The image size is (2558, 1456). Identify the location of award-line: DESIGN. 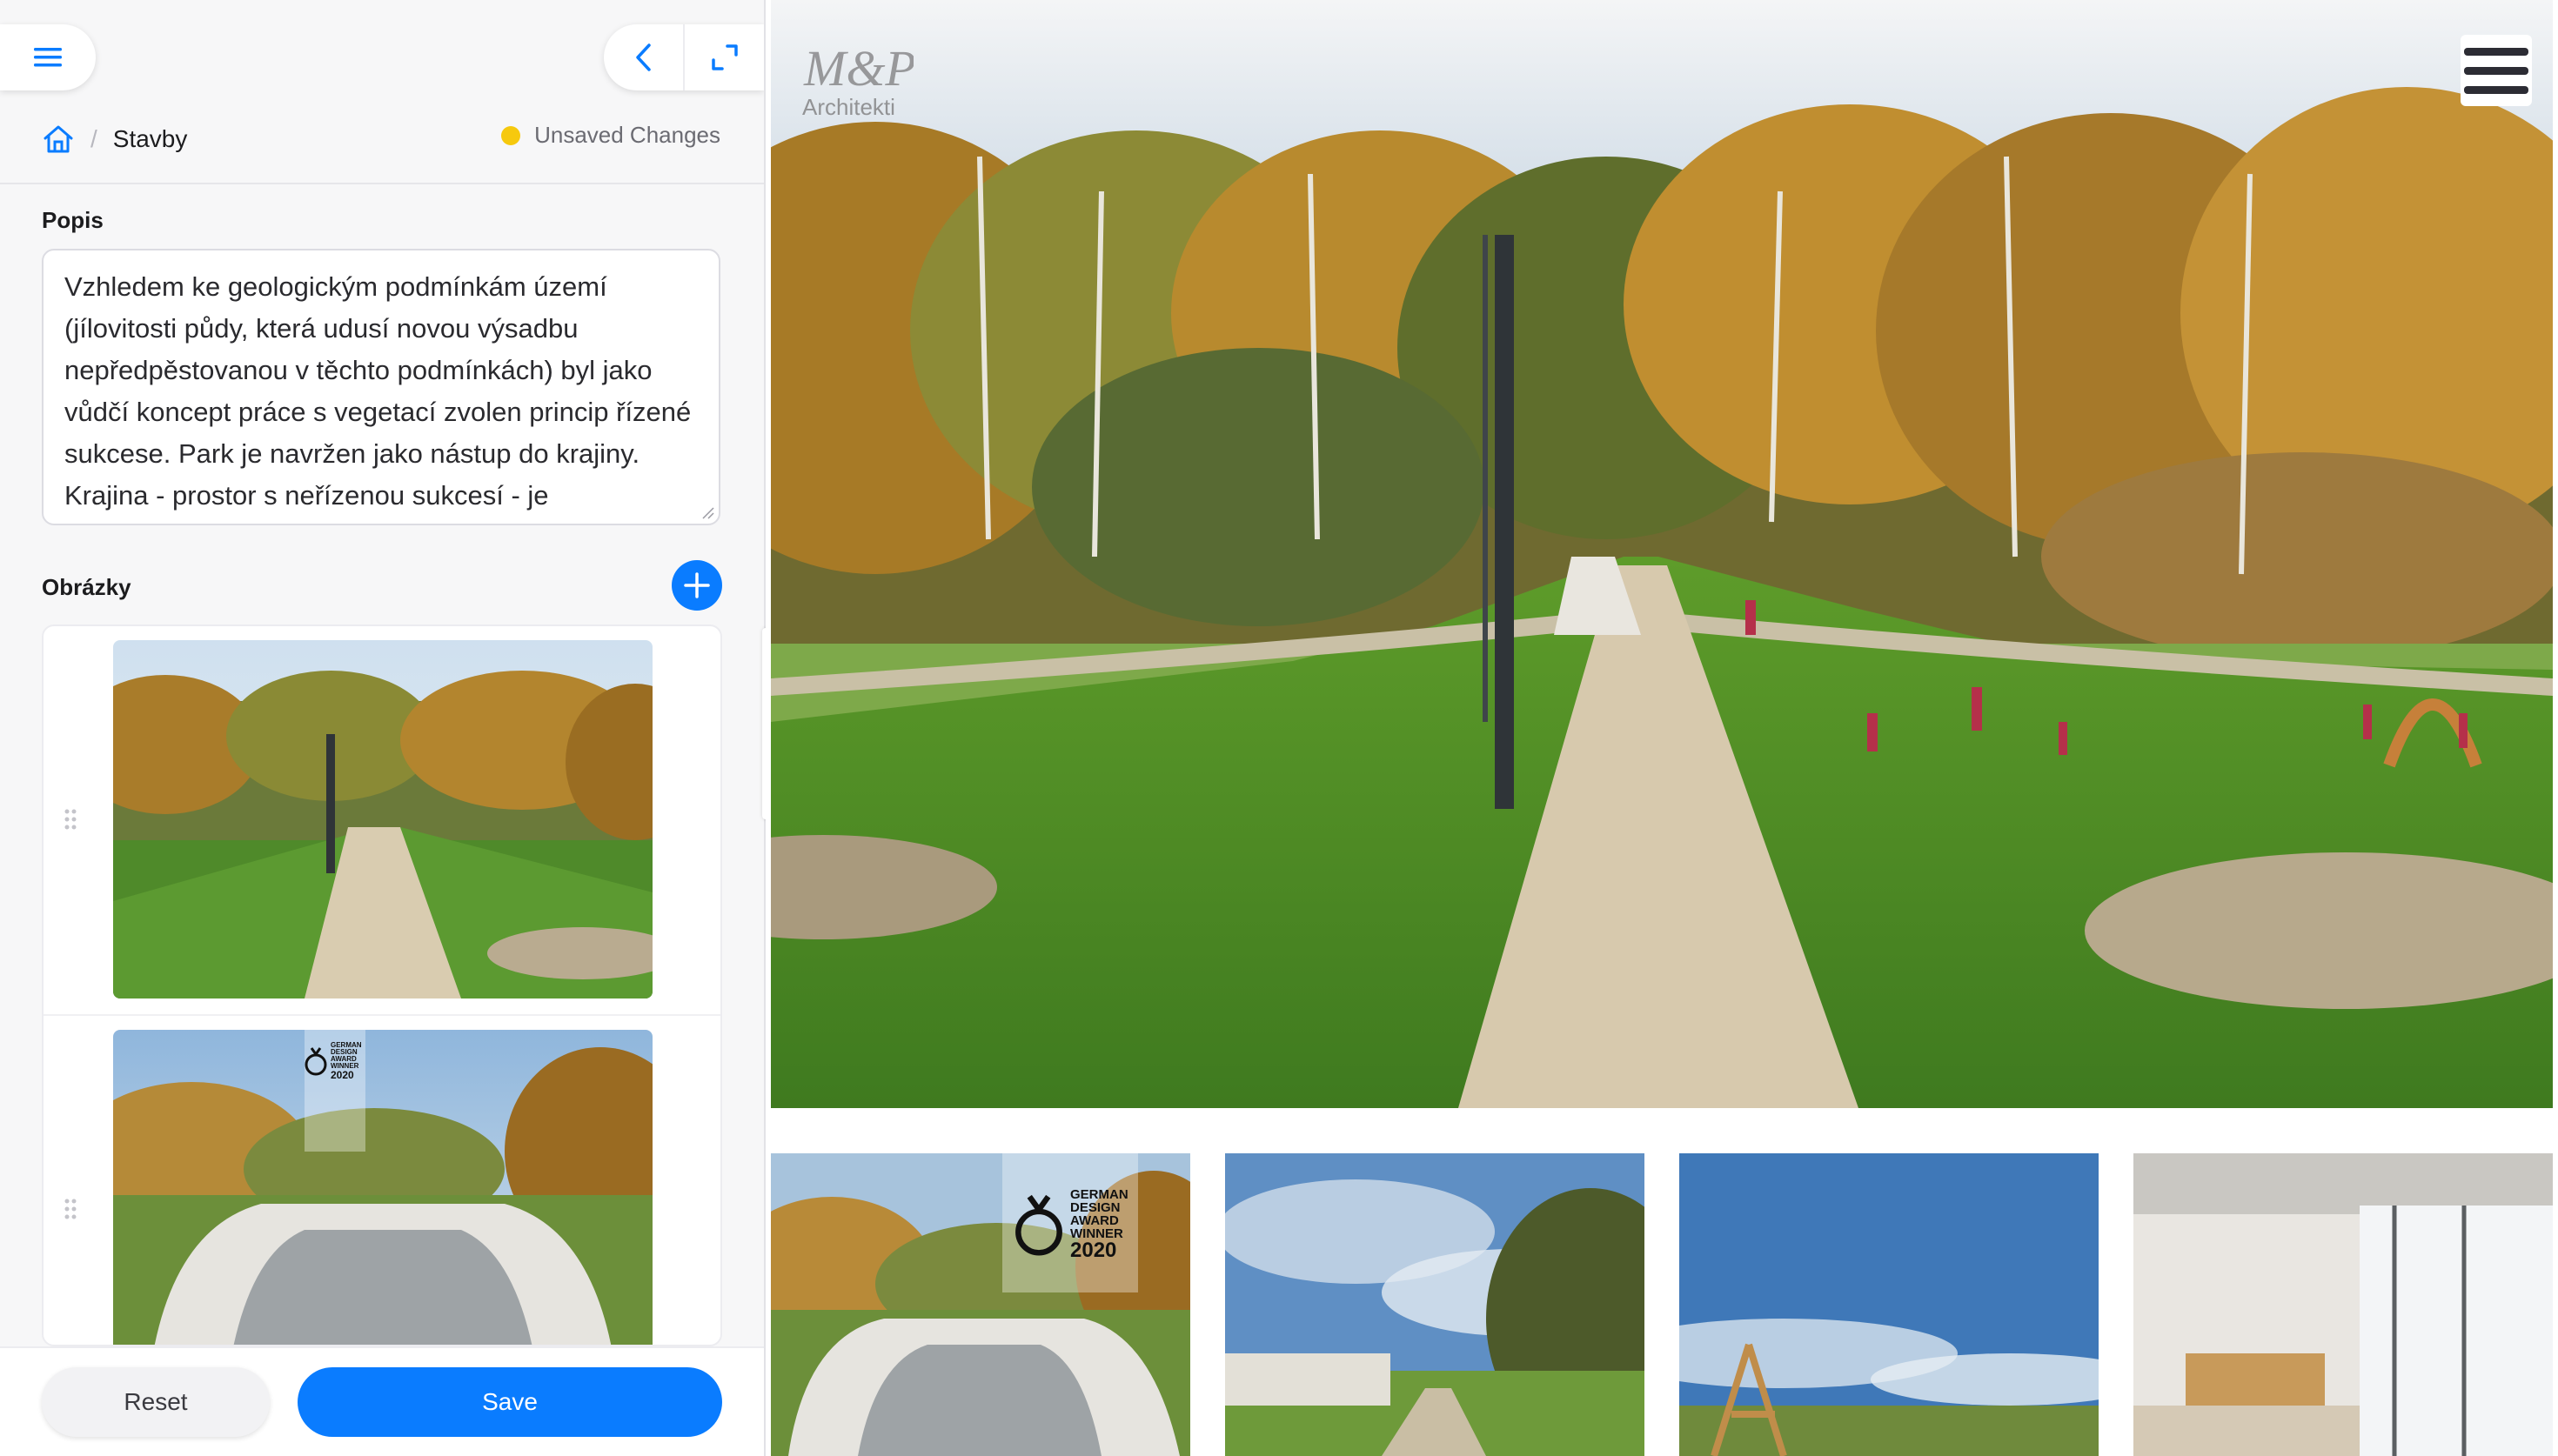
(1095, 1207).